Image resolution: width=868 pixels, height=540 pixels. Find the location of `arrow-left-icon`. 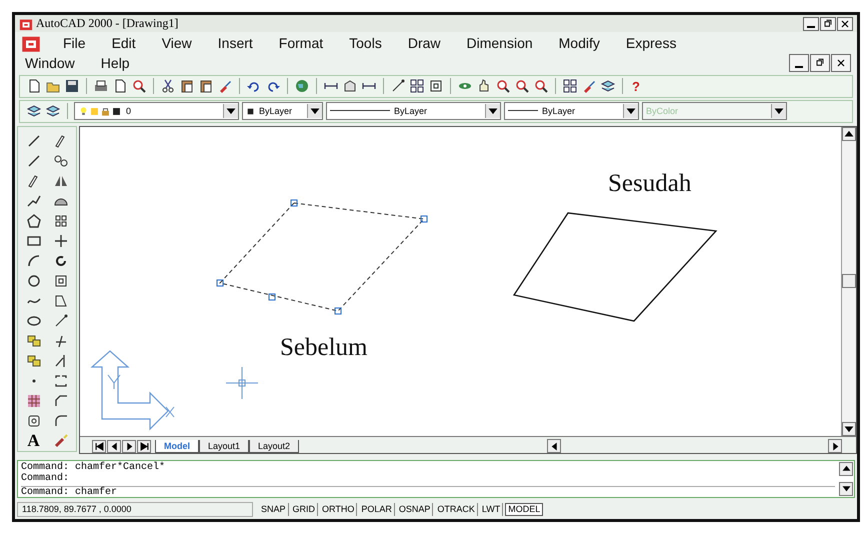

arrow-left-icon is located at coordinates (554, 446).